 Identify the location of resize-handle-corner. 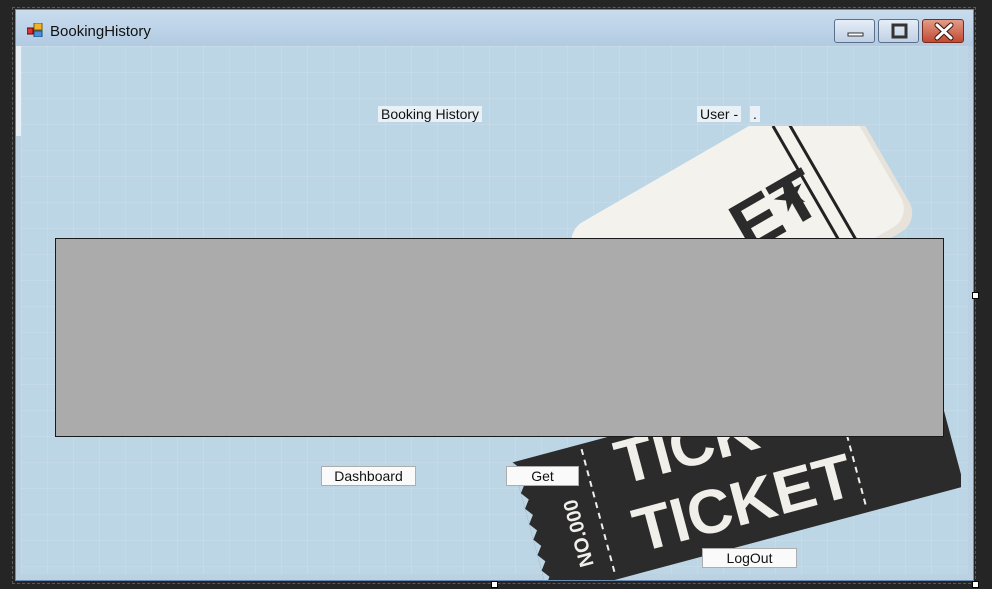
(975, 584).